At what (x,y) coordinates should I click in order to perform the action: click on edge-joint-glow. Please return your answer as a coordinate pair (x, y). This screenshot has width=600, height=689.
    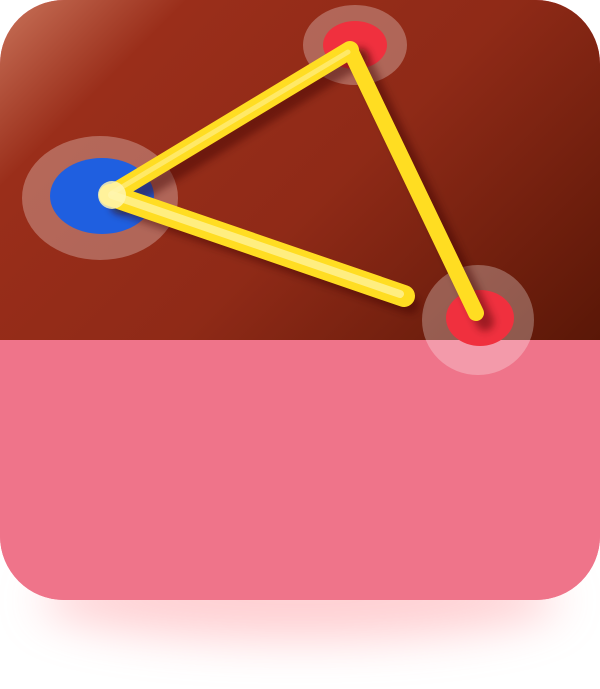
    Looking at the image, I should click on (112, 195).